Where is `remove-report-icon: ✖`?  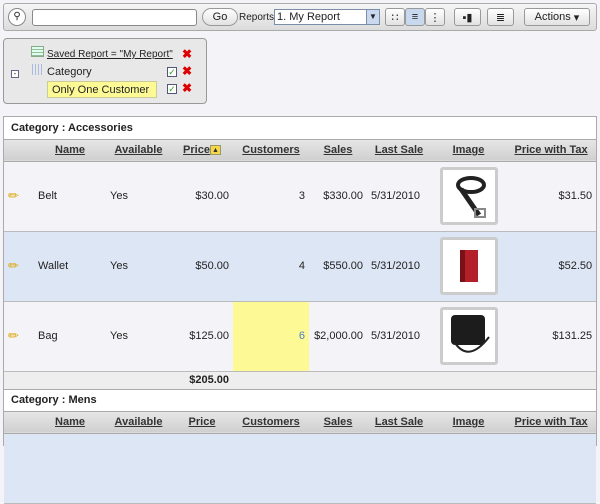
remove-report-icon: ✖ is located at coordinates (187, 54).